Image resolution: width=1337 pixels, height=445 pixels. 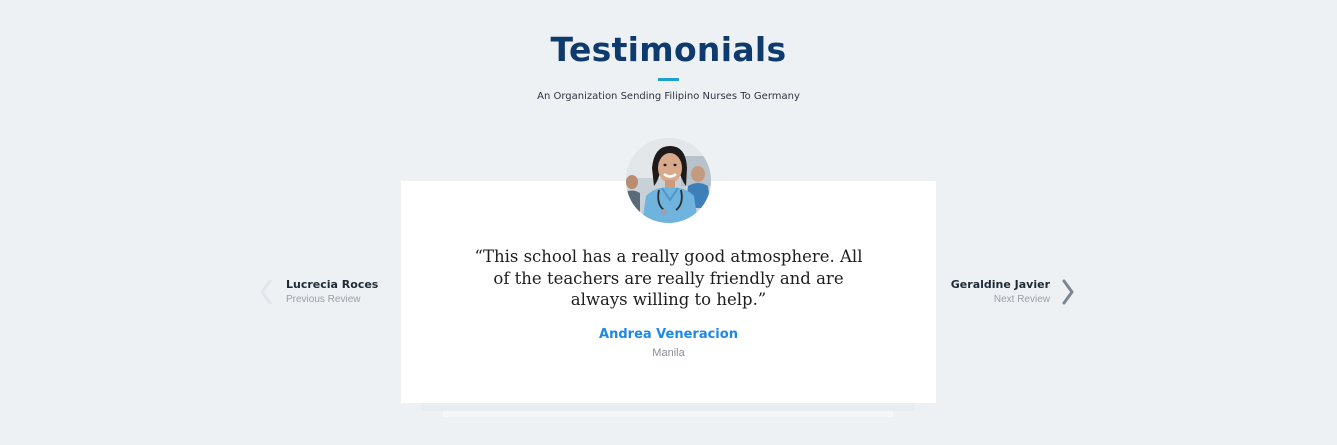 I want to click on chevron-left-icon, so click(x=266, y=292).